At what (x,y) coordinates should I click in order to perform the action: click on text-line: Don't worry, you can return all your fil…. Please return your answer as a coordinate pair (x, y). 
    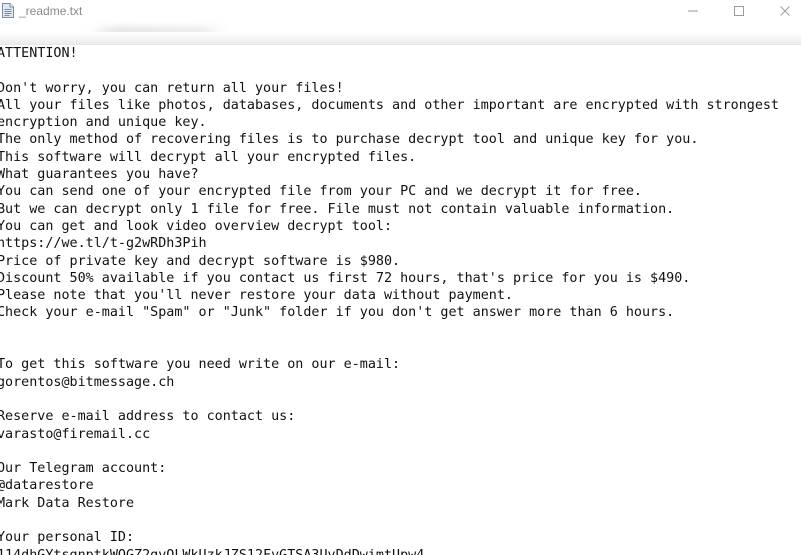
    Looking at the image, I should click on (172, 88).